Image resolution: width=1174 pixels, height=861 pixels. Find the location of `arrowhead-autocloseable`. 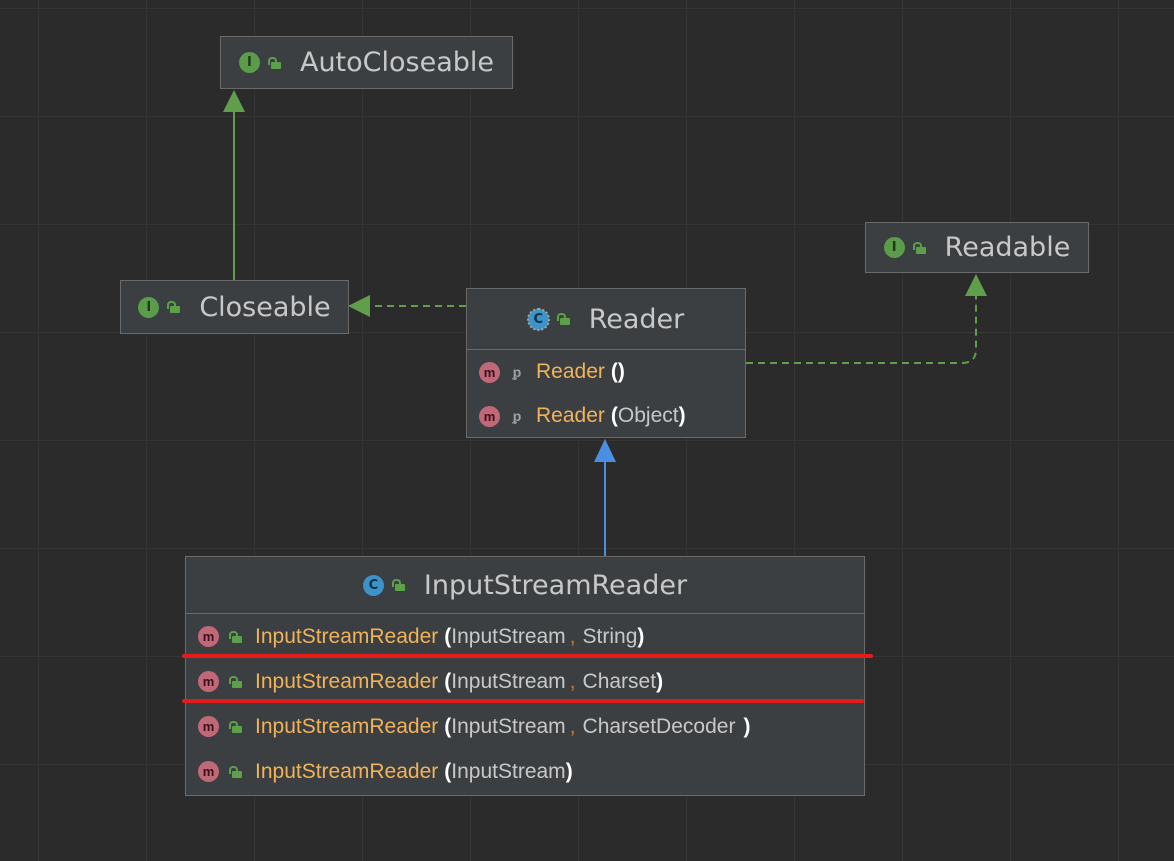

arrowhead-autocloseable is located at coordinates (234, 101).